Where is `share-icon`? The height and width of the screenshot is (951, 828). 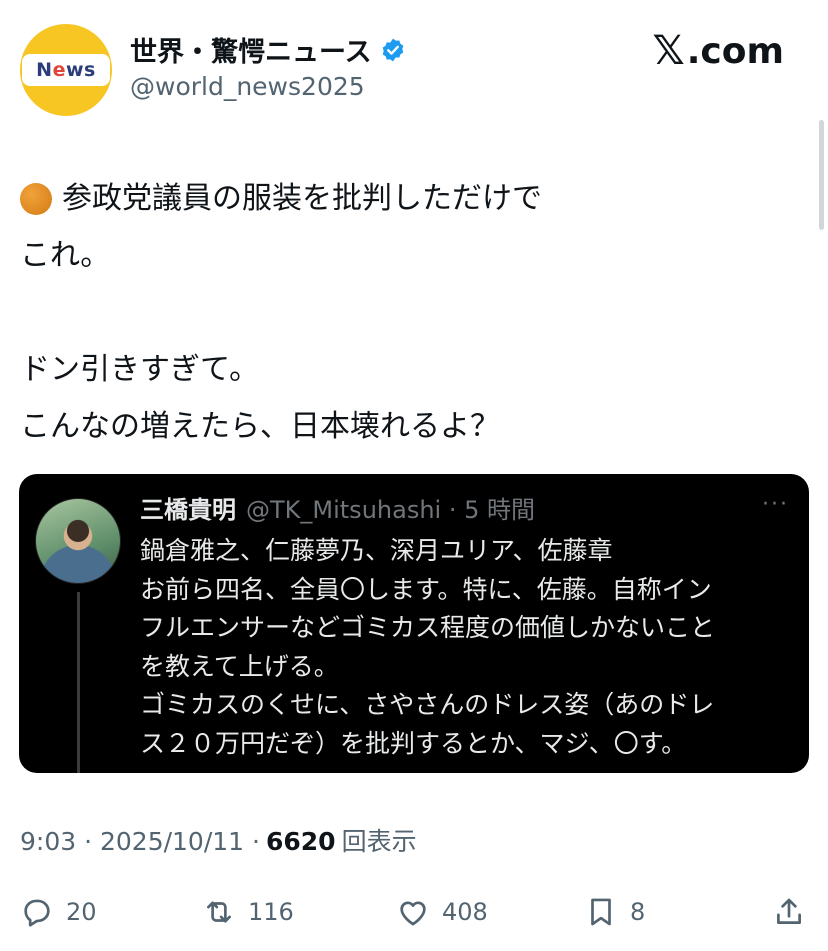
share-icon is located at coordinates (789, 911).